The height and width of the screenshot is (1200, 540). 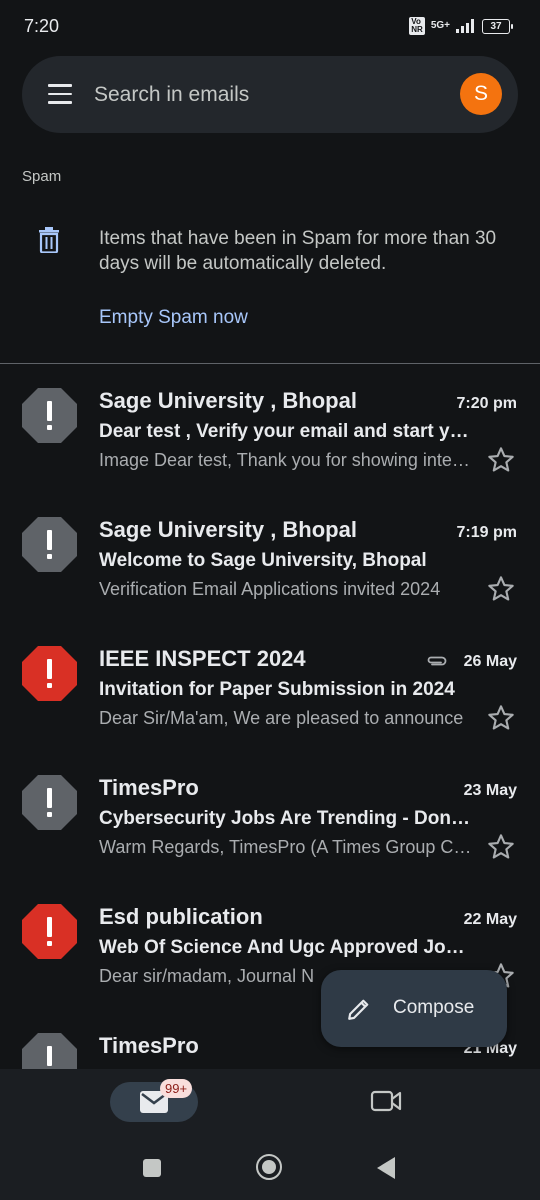 I want to click on status-icons: Vo NR 5G+ 37, so click(x=461, y=26).